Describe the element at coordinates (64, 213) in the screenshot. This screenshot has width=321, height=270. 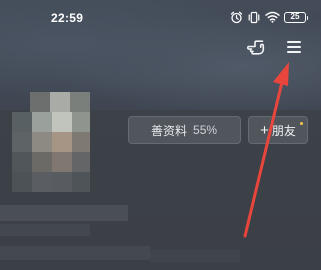
I see `blurred-username` at that location.